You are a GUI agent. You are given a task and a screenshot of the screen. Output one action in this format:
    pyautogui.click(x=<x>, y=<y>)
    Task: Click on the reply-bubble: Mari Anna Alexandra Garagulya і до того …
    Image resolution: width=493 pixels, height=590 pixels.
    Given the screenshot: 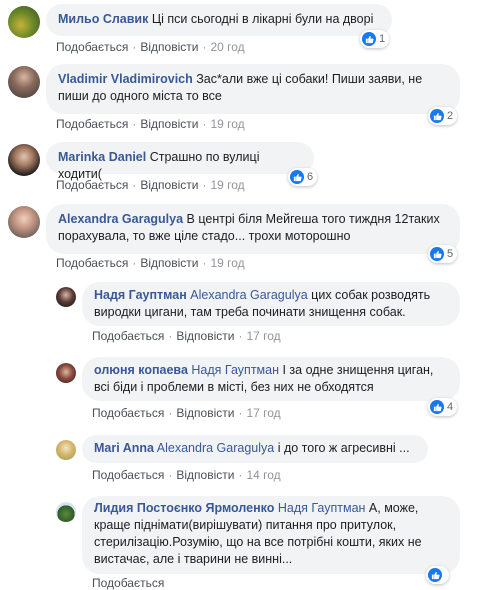 What is the action you would take?
    pyautogui.click(x=255, y=449)
    